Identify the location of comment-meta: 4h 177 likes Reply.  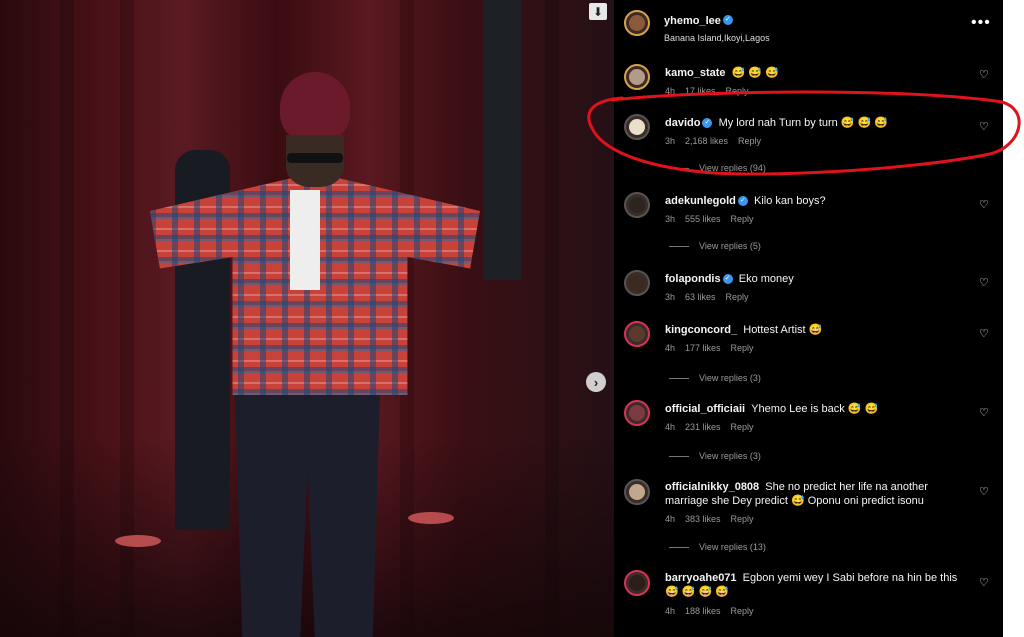
(714, 348).